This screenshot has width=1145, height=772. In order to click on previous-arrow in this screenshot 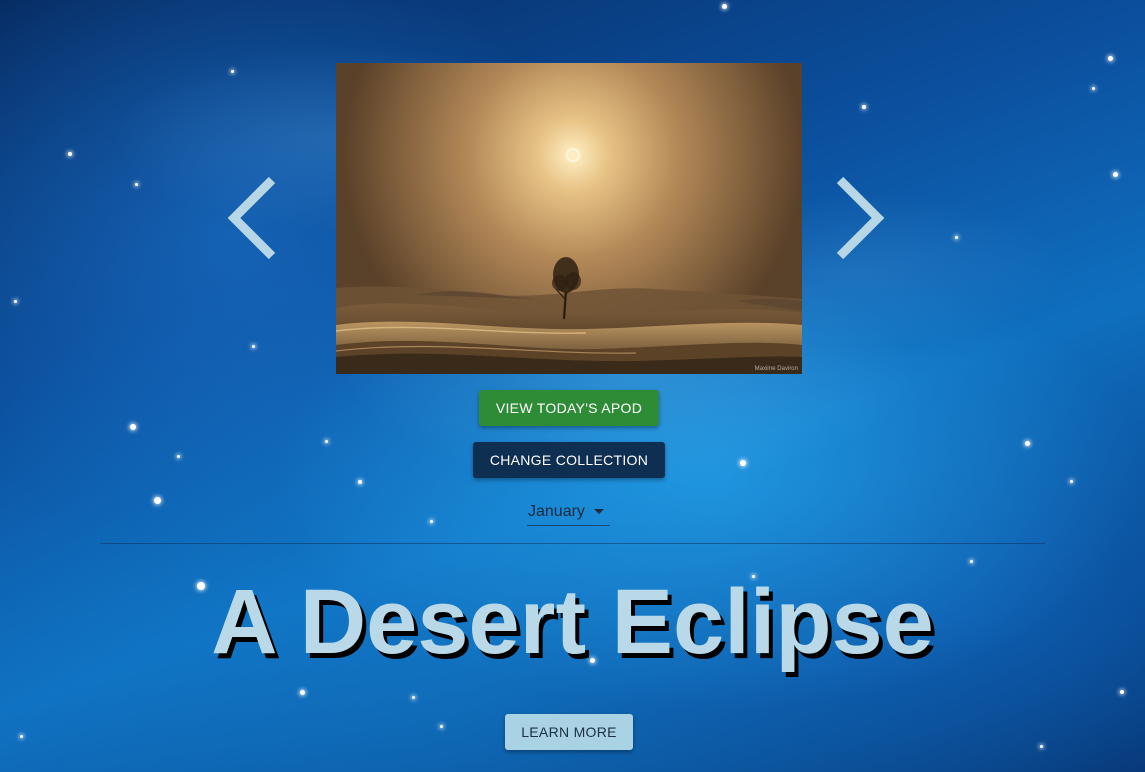, I will do `click(252, 218)`.